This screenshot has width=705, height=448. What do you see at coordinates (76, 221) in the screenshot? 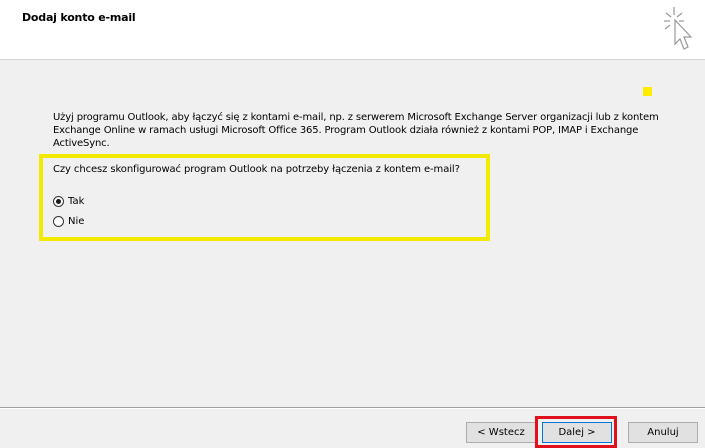
I see `radio-label-nie: Nie` at bounding box center [76, 221].